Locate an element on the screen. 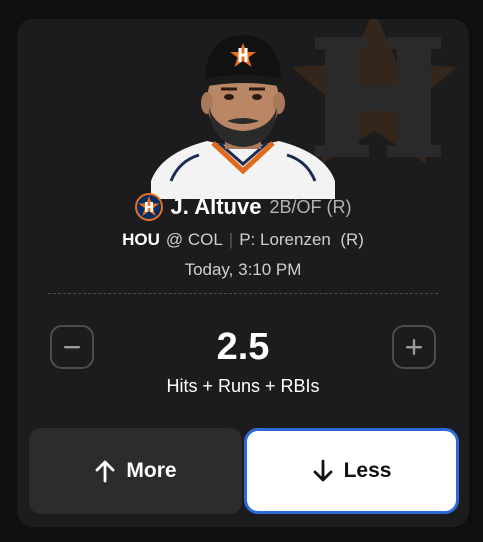  arrow-down-icon is located at coordinates (323, 471).